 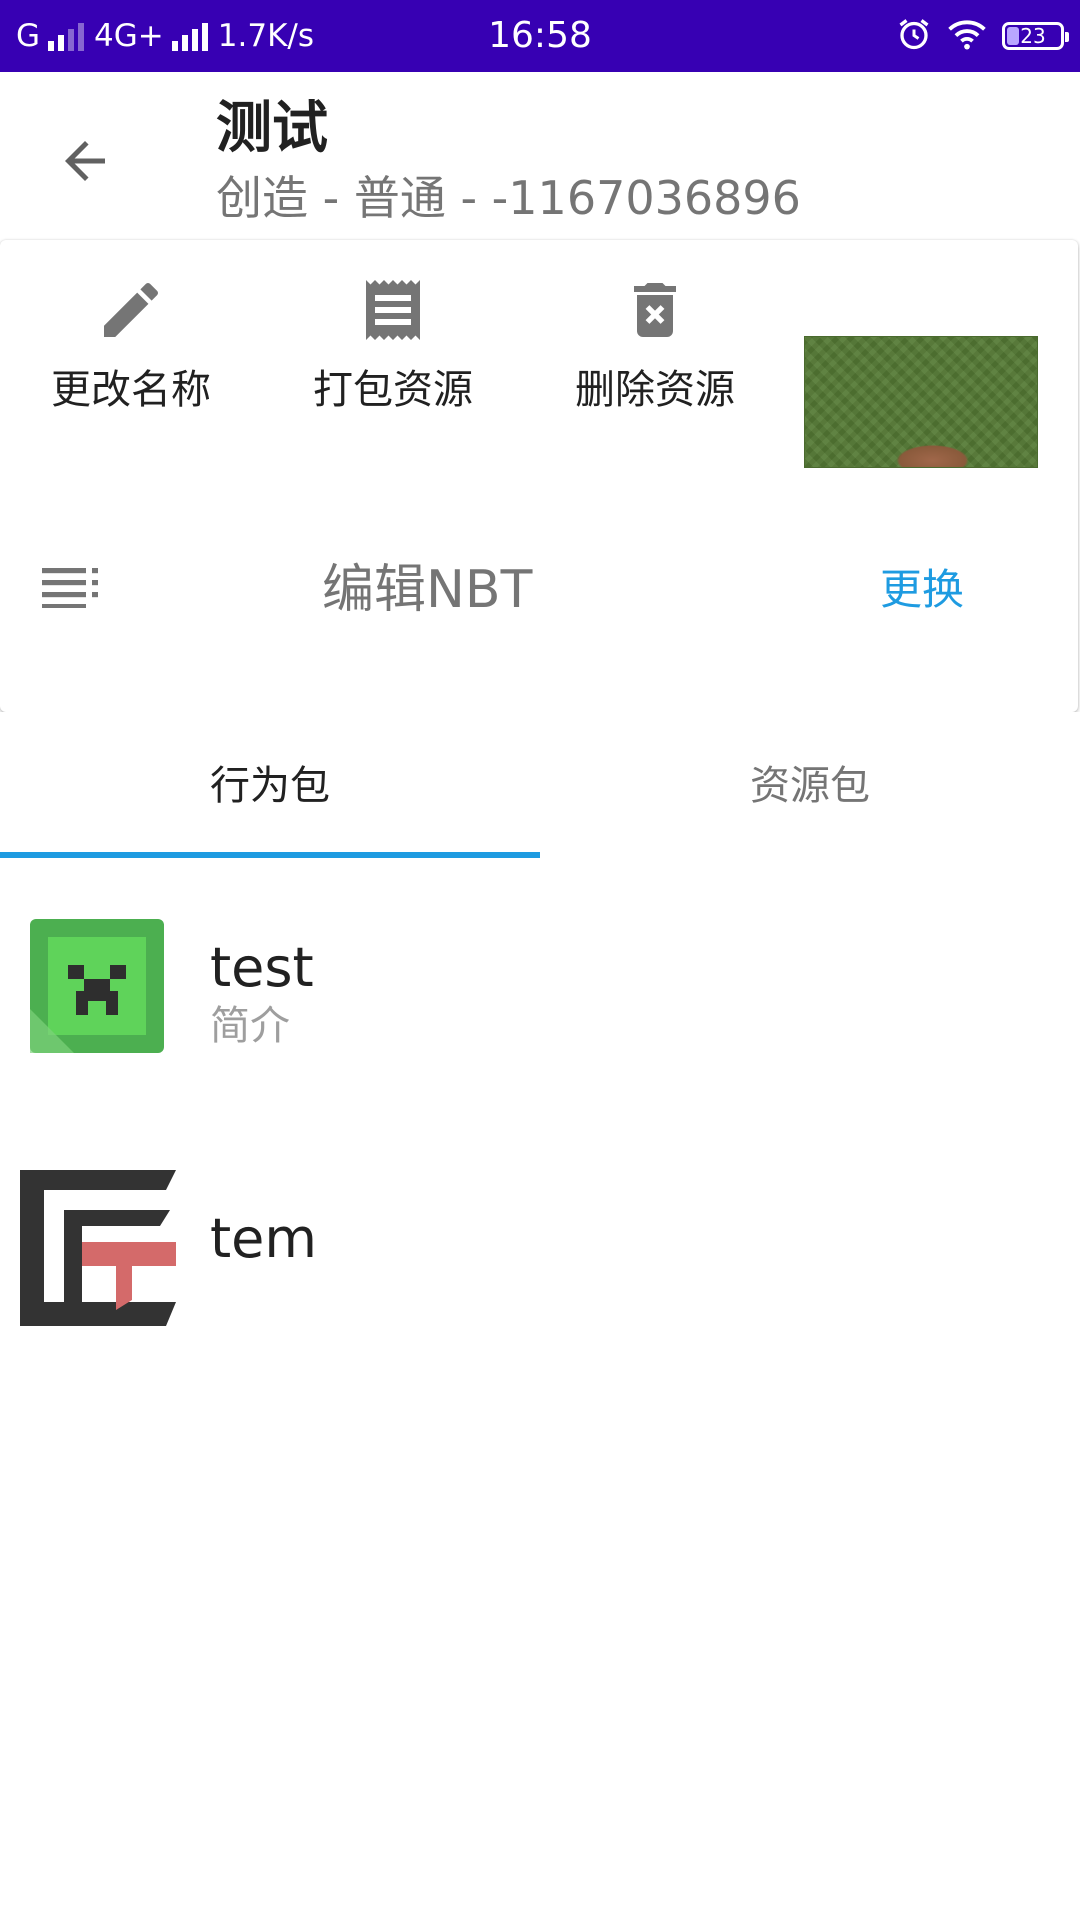 I want to click on replace-button: 更换, so click(x=922, y=590).